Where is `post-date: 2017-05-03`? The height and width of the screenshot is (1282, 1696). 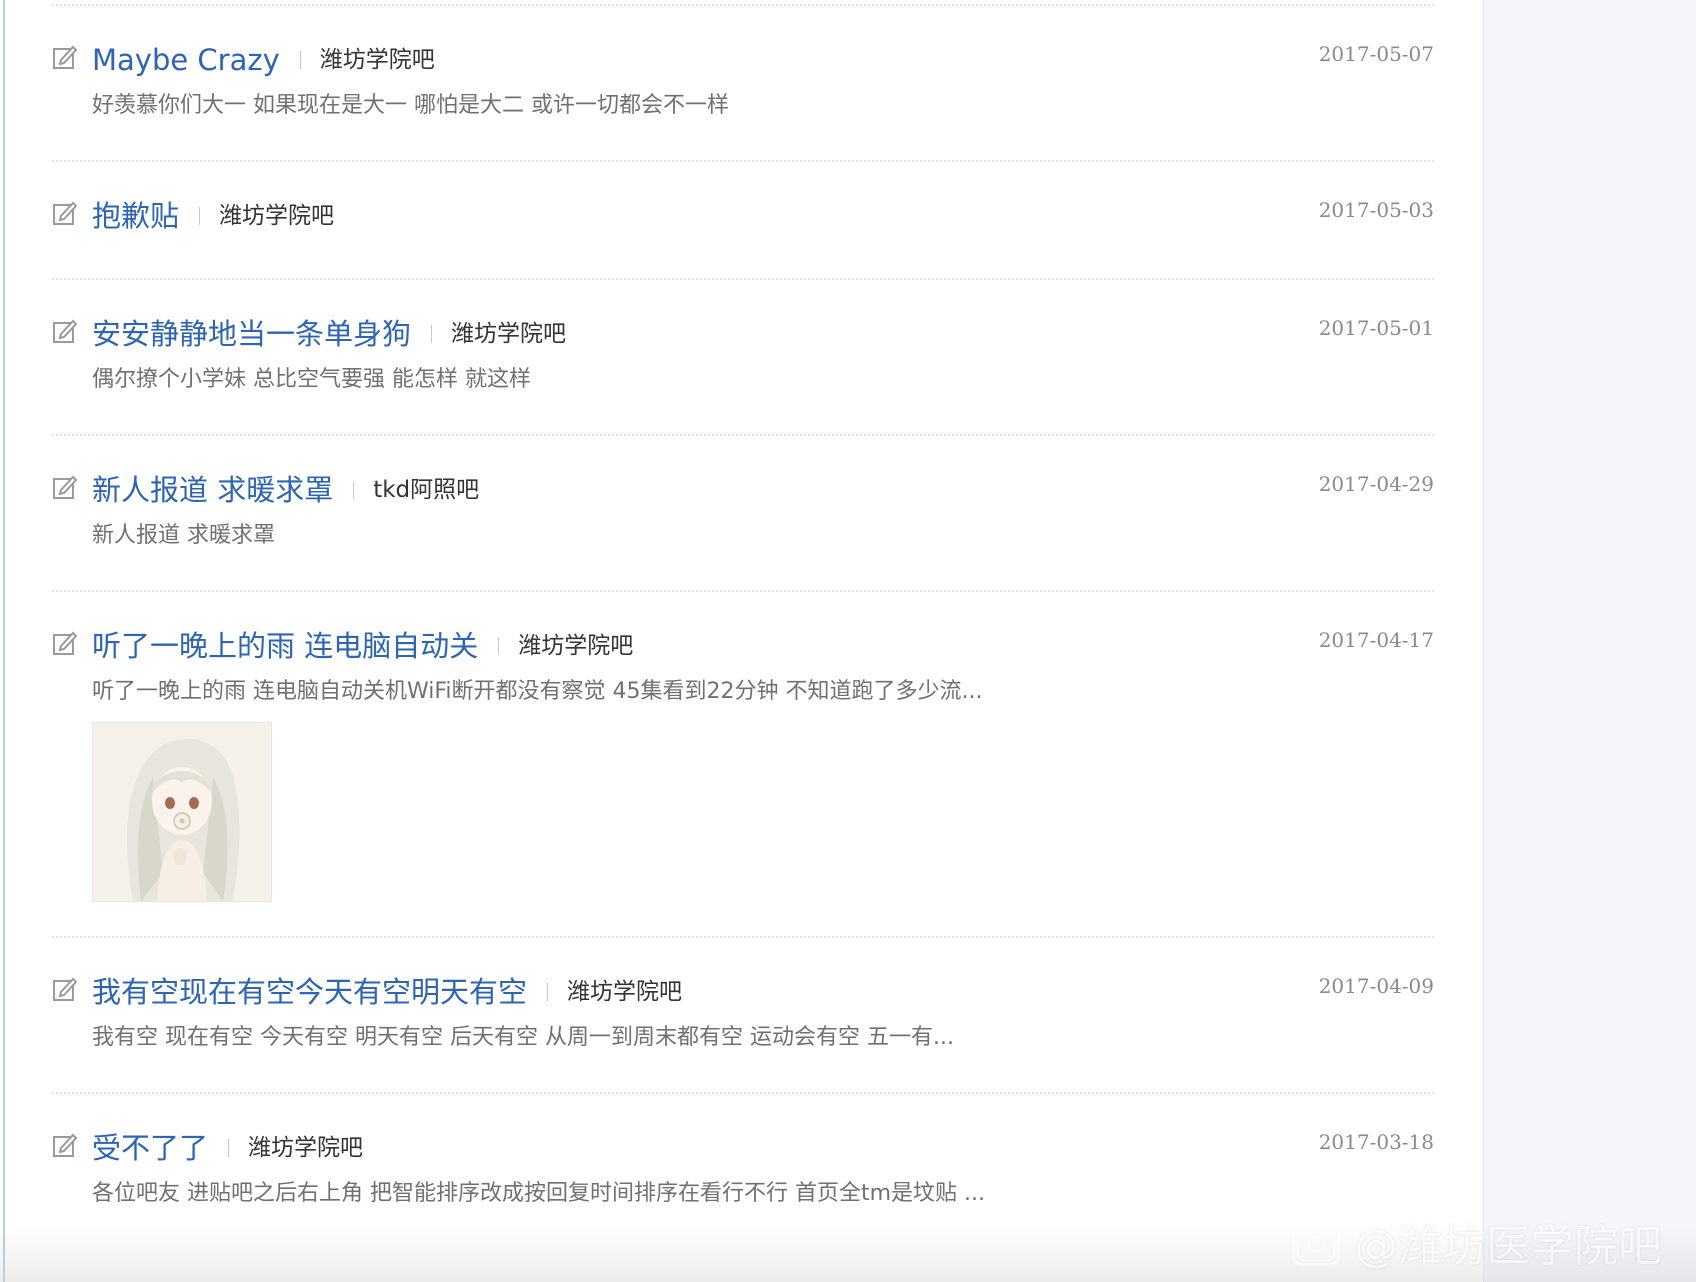 post-date: 2017-05-03 is located at coordinates (1376, 210).